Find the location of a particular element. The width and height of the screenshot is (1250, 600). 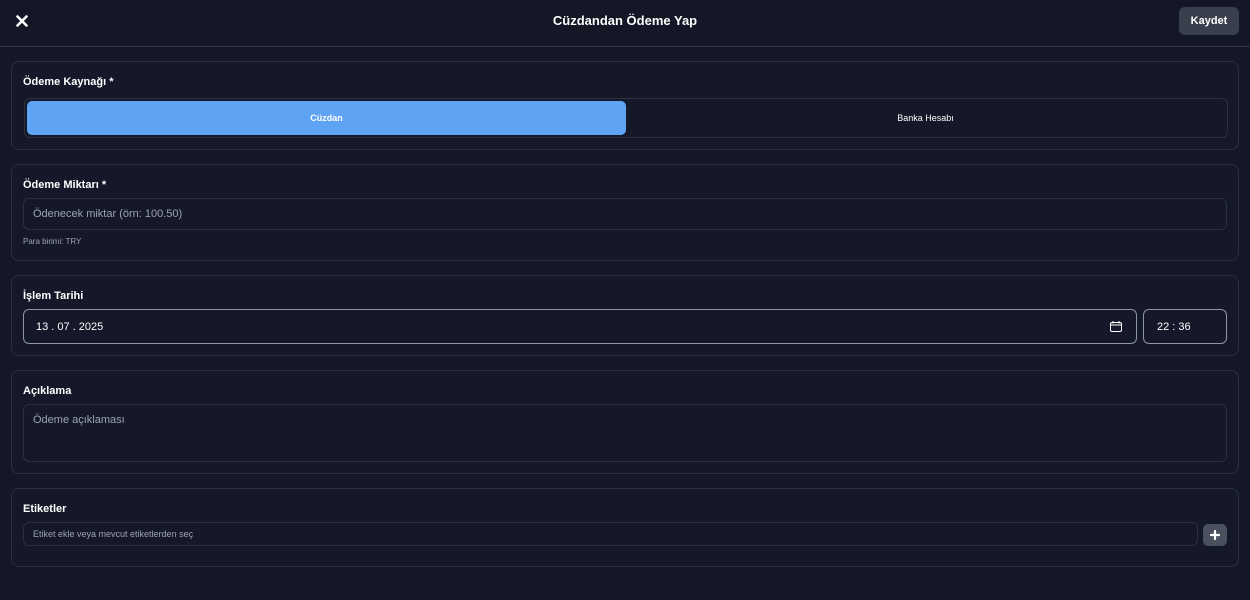

date-input: 13 . 07 . 2025 is located at coordinates (580, 326).